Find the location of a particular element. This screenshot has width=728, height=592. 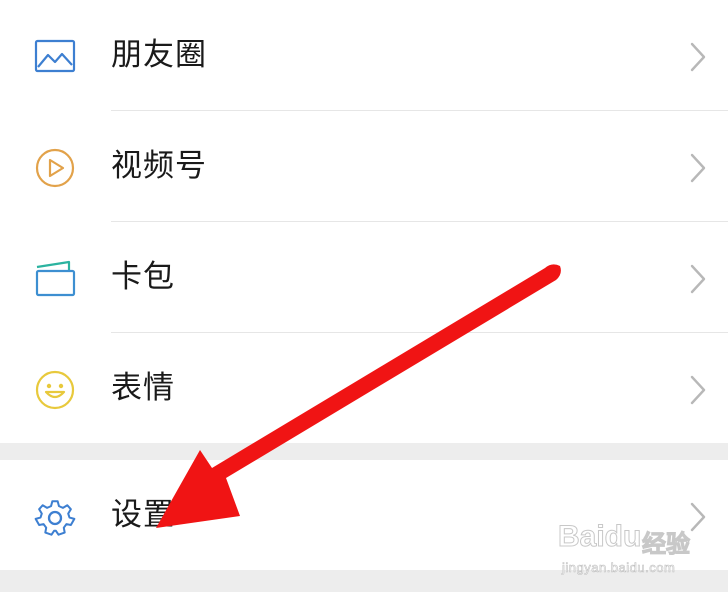

menu-item-label: 视频号 is located at coordinates (159, 166).